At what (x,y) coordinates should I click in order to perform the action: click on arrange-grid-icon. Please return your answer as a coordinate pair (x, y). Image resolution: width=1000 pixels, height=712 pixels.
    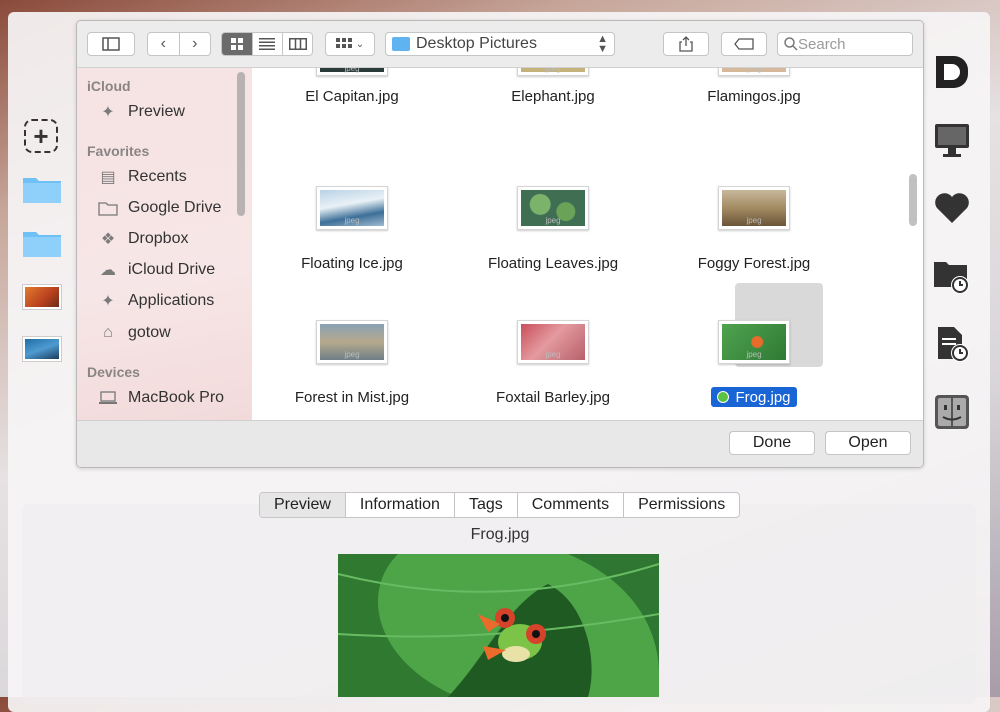
    Looking at the image, I should click on (343, 43).